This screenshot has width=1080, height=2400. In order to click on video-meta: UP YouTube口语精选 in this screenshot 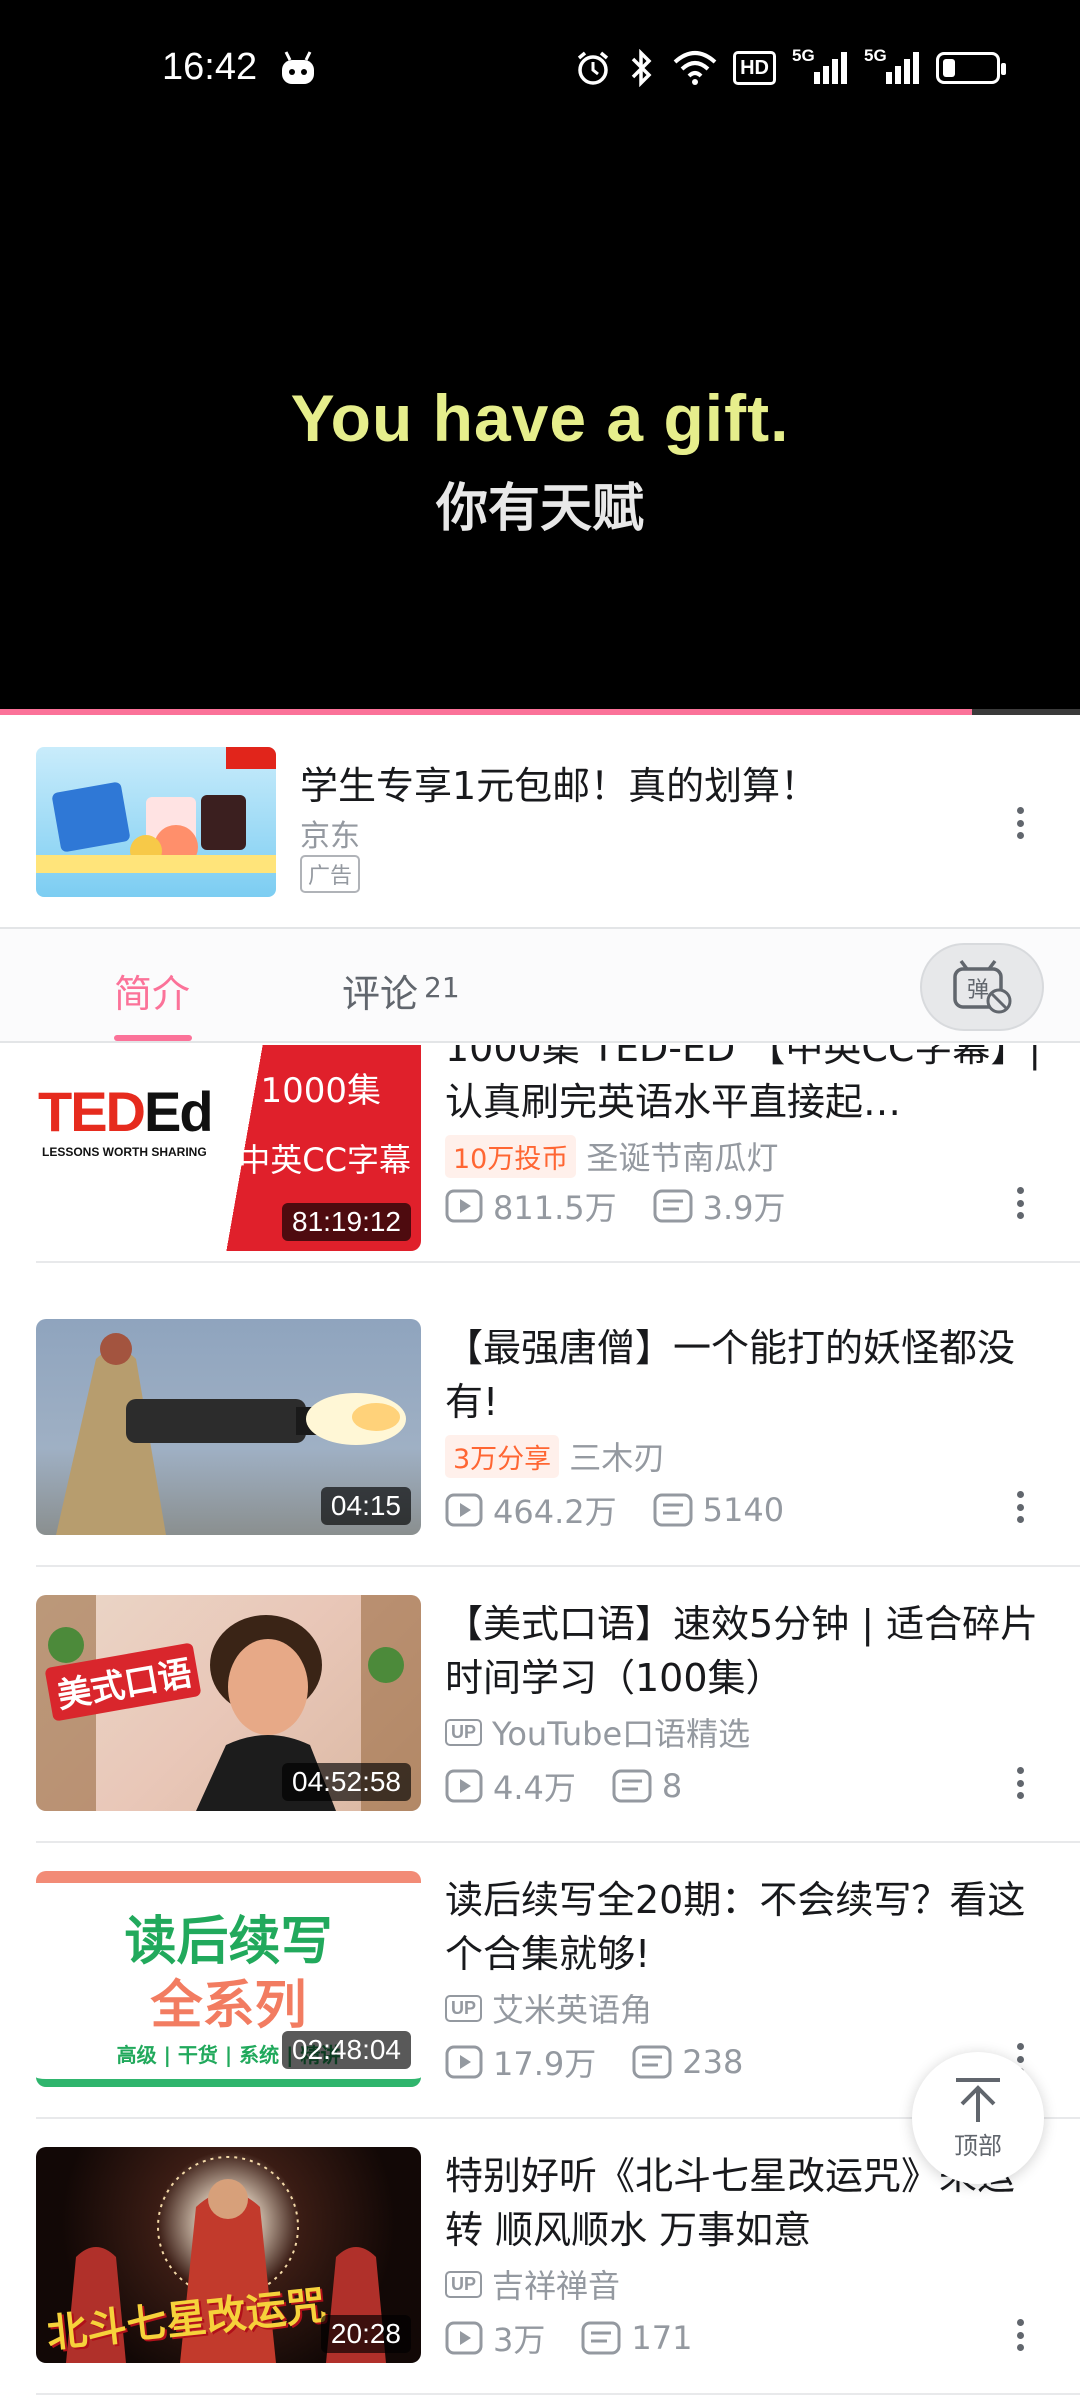, I will do `click(597, 1732)`.